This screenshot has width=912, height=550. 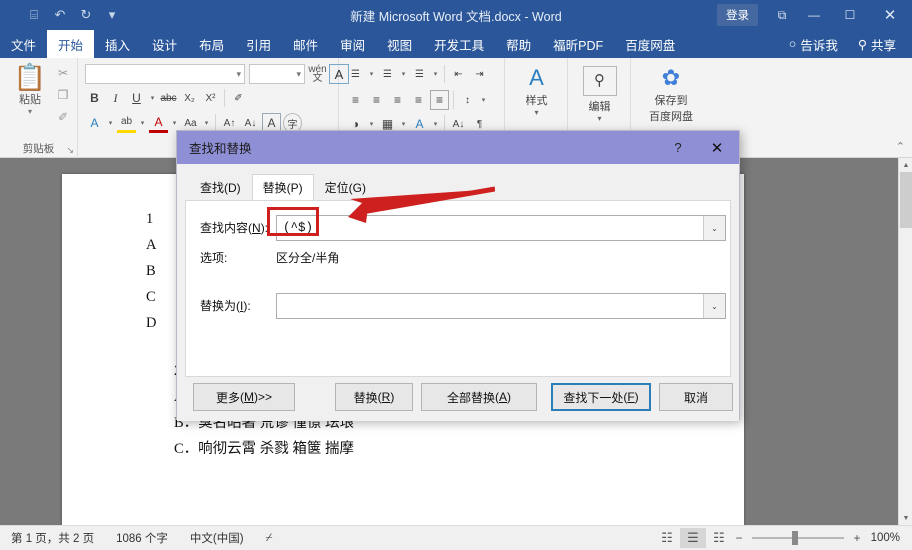 I want to click on phonetic-guide-icon: wén 文, so click(x=317, y=74).